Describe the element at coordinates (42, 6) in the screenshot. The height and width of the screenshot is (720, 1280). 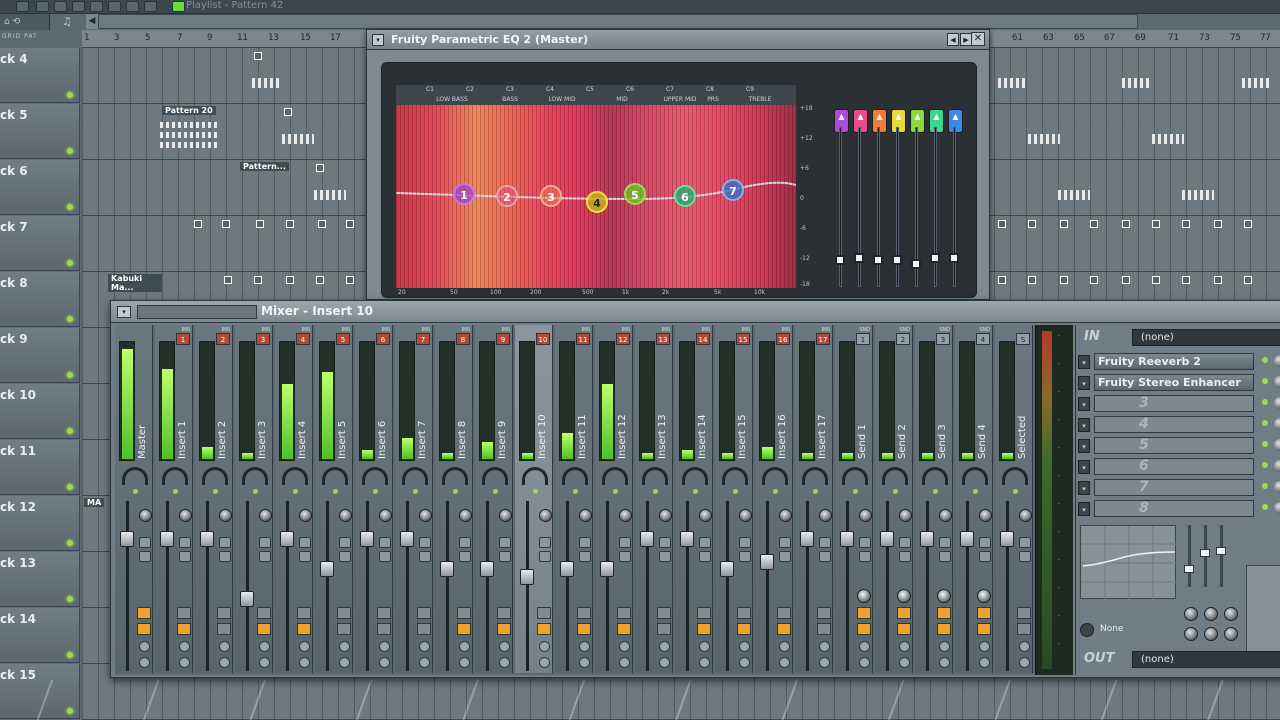
I see `record-icon` at that location.